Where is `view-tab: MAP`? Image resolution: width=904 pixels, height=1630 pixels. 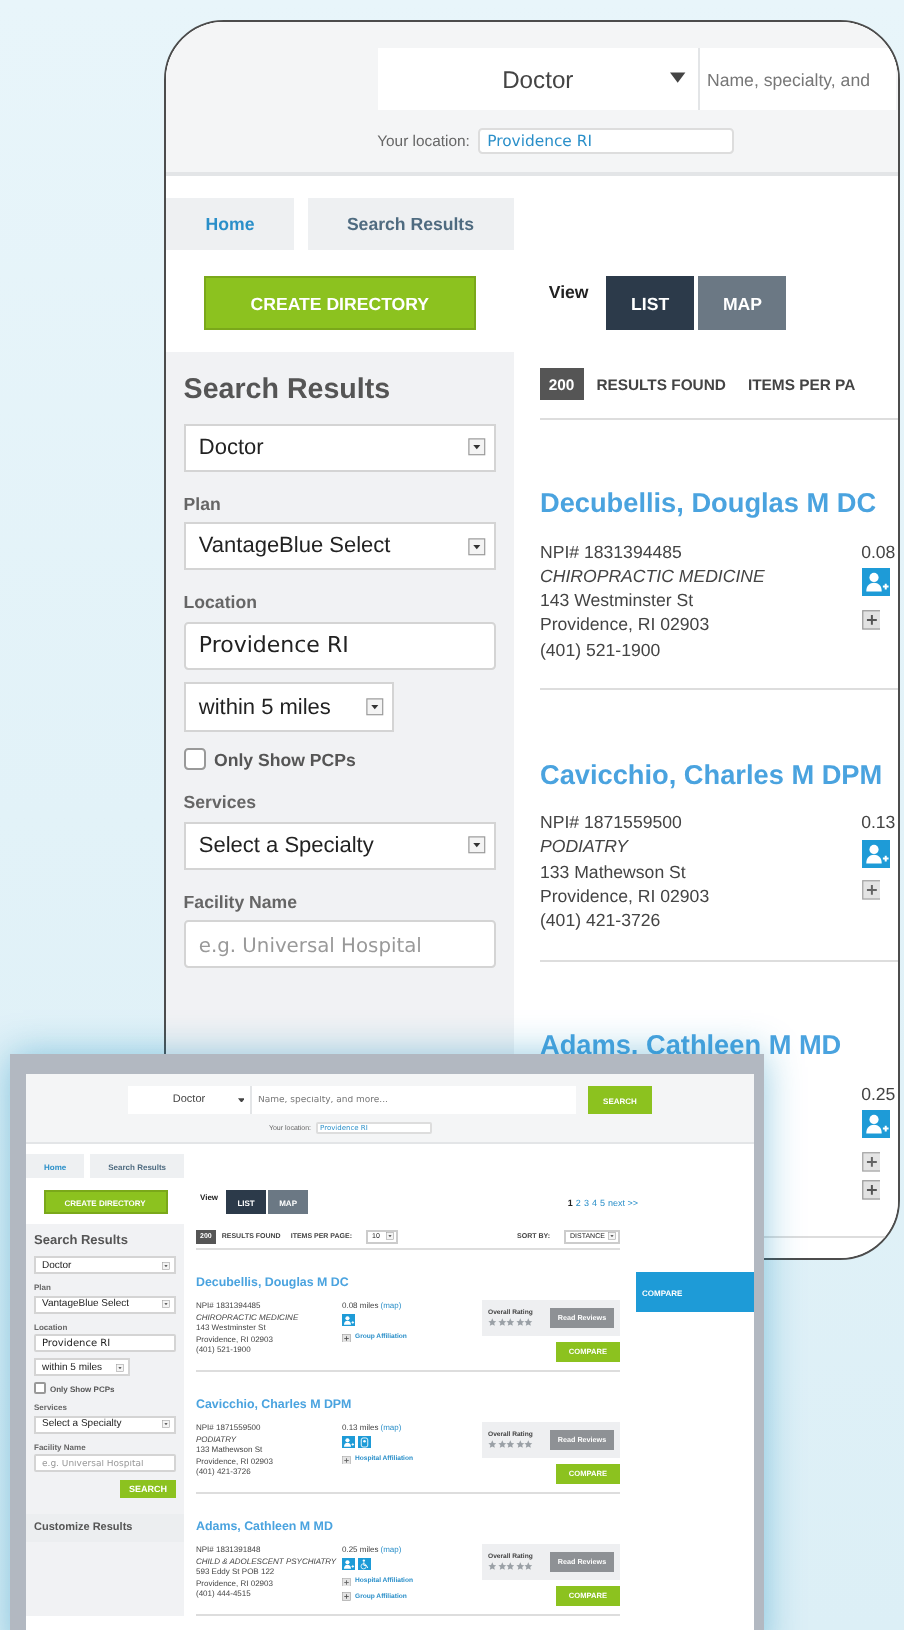
view-tab: MAP is located at coordinates (742, 303).